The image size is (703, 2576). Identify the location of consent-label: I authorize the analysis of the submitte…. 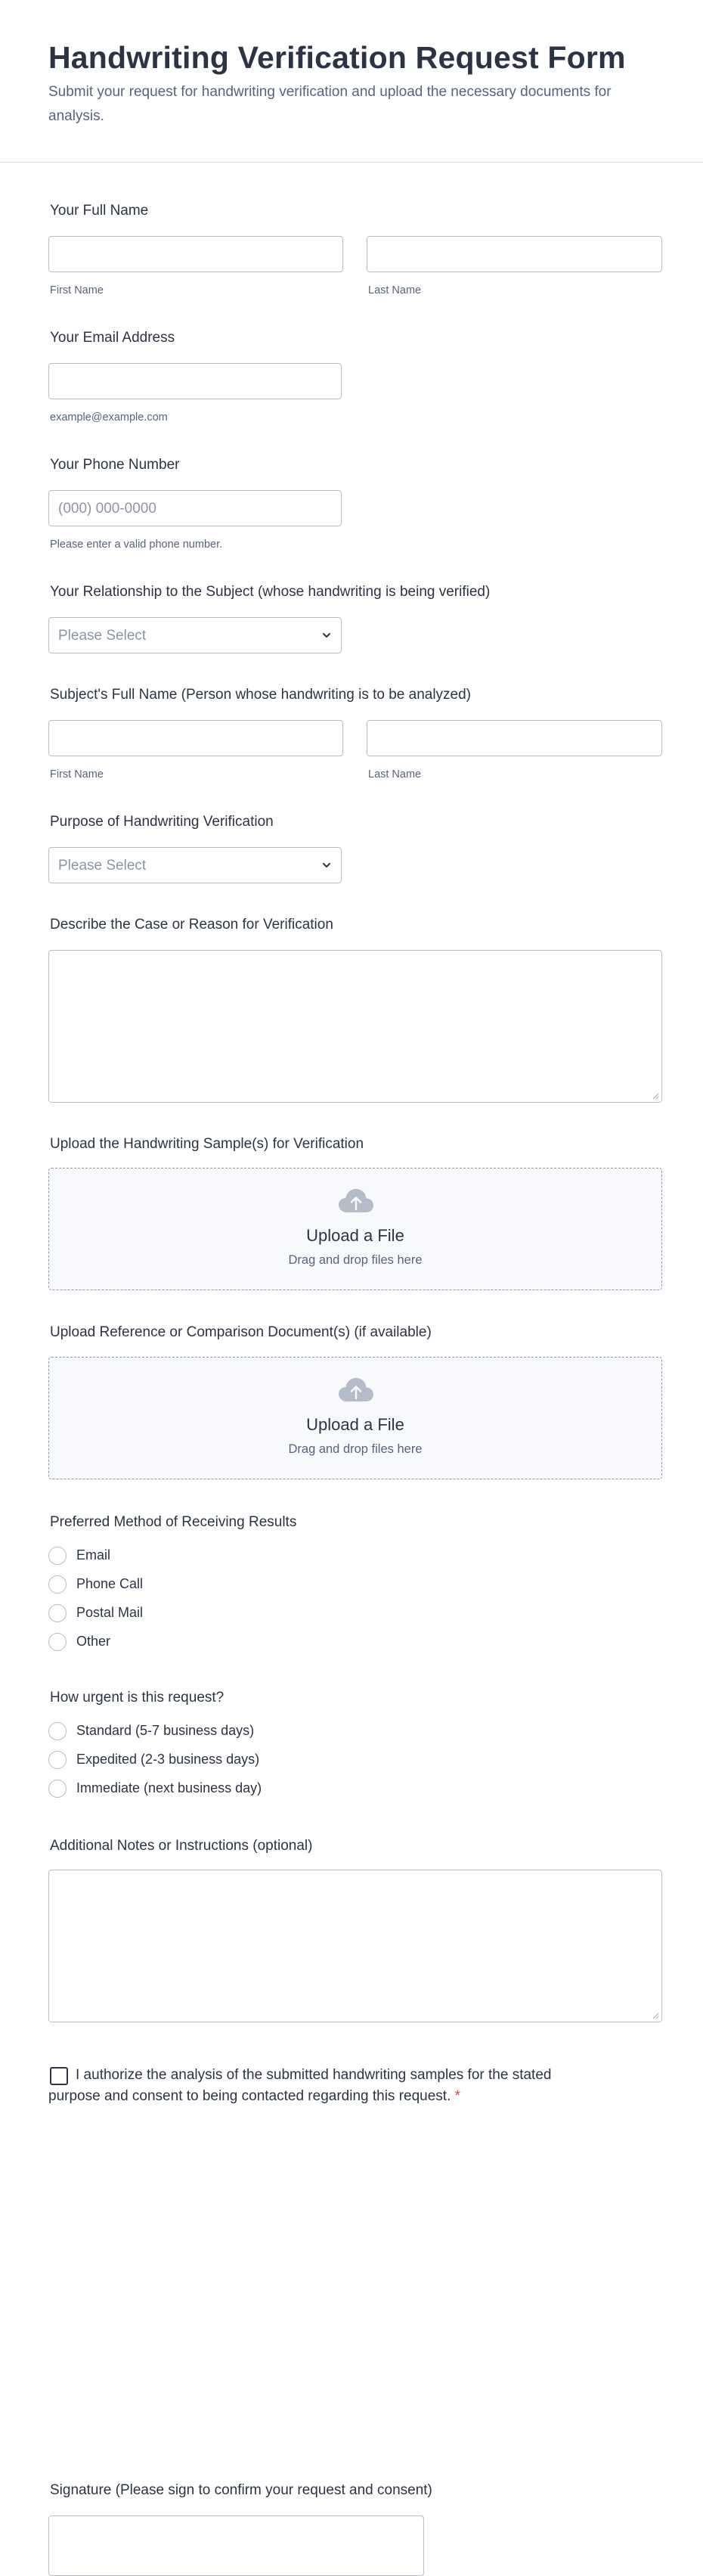
(300, 2085).